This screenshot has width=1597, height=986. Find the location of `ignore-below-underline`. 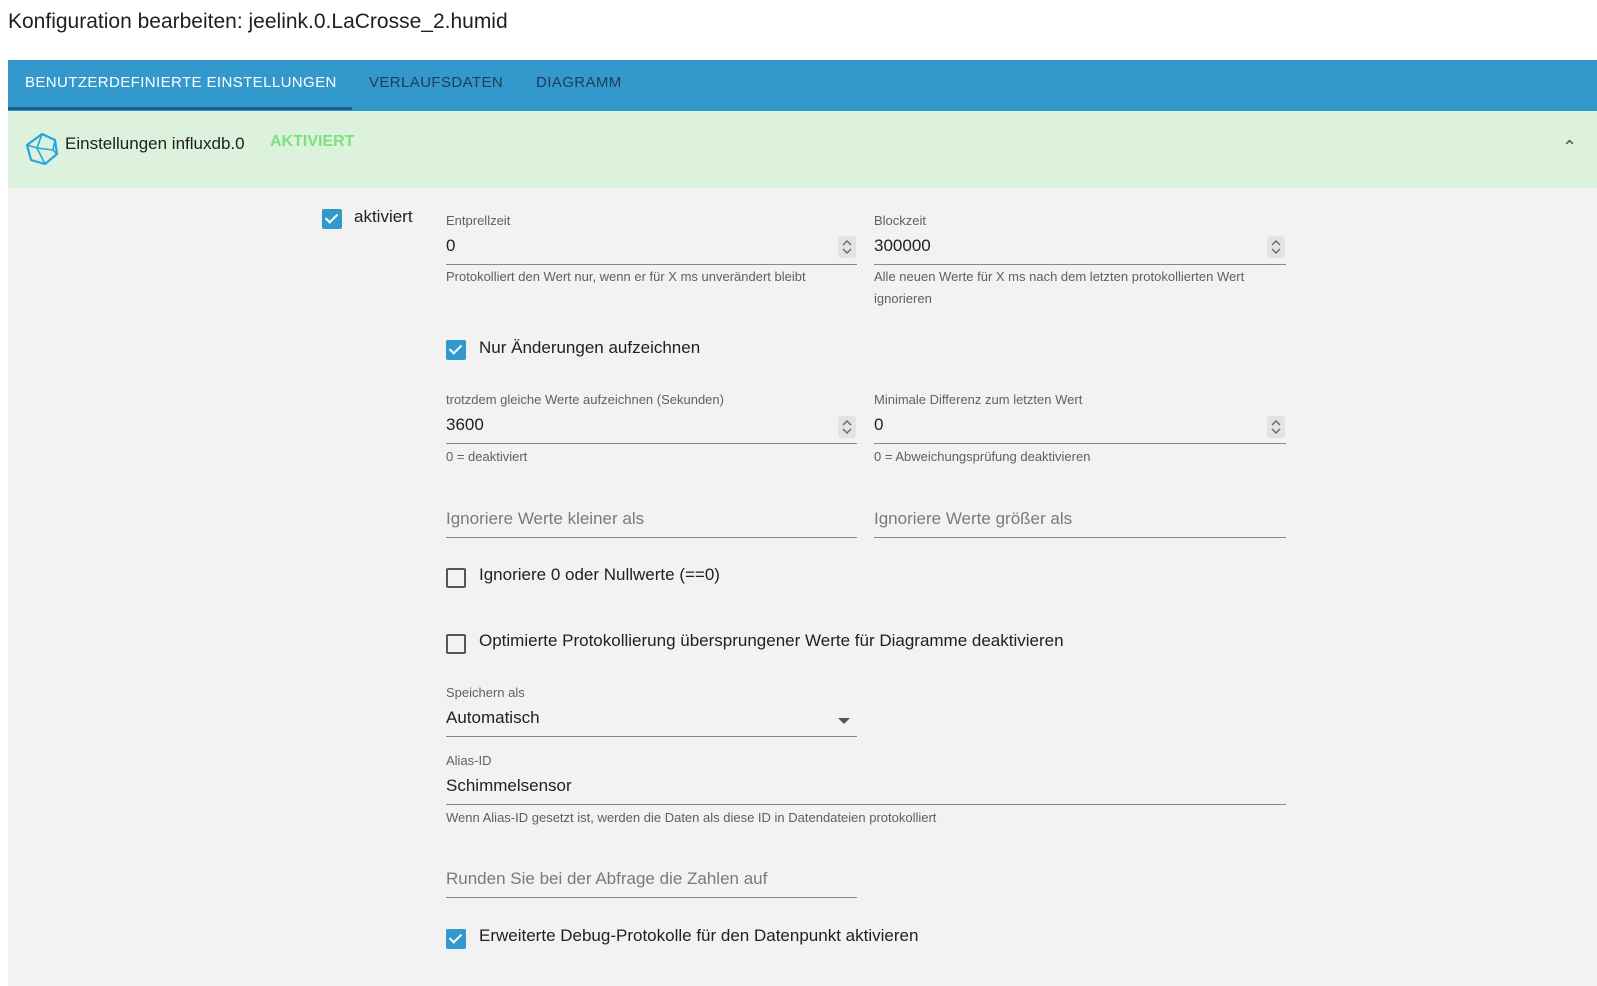

ignore-below-underline is located at coordinates (651, 537).